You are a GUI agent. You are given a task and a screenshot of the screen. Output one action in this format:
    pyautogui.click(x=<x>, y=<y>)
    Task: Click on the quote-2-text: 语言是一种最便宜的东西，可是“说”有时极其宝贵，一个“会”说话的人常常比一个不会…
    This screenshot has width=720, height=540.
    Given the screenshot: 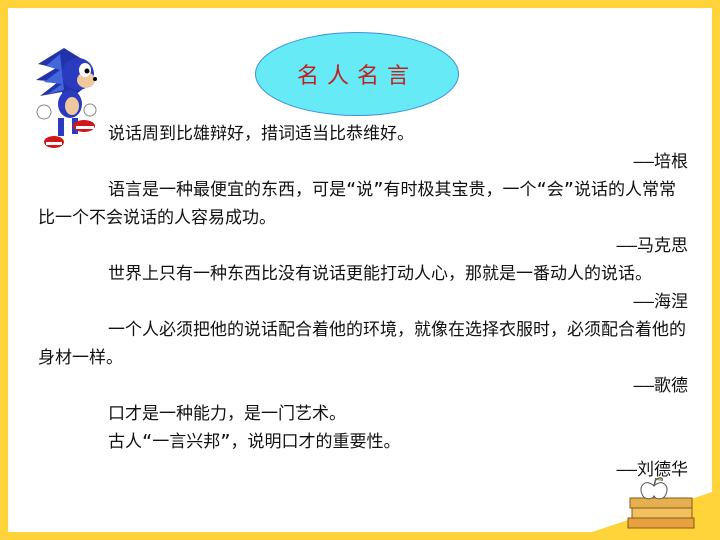 What is the action you would take?
    pyautogui.click(x=357, y=204)
    